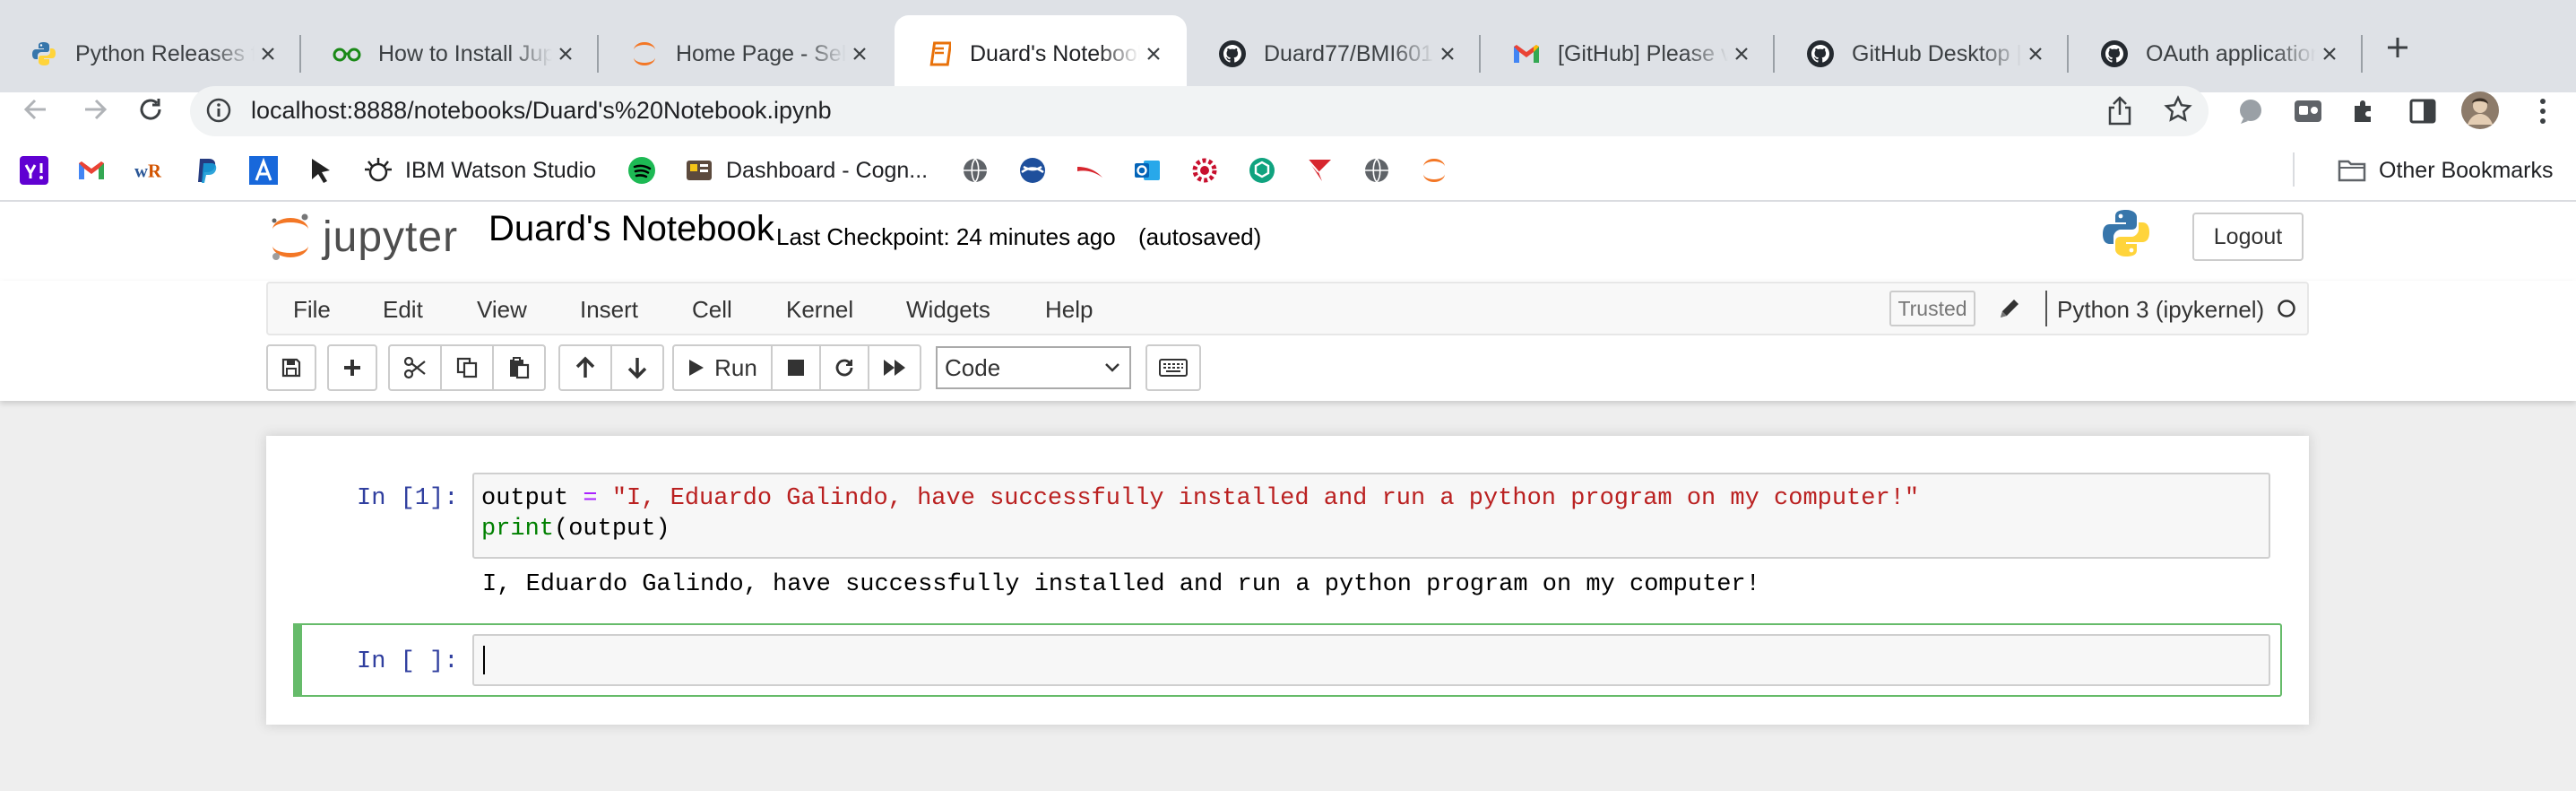 This screenshot has height=791, width=2576. Describe the element at coordinates (2119, 110) in the screenshot. I see `share-icon` at that location.